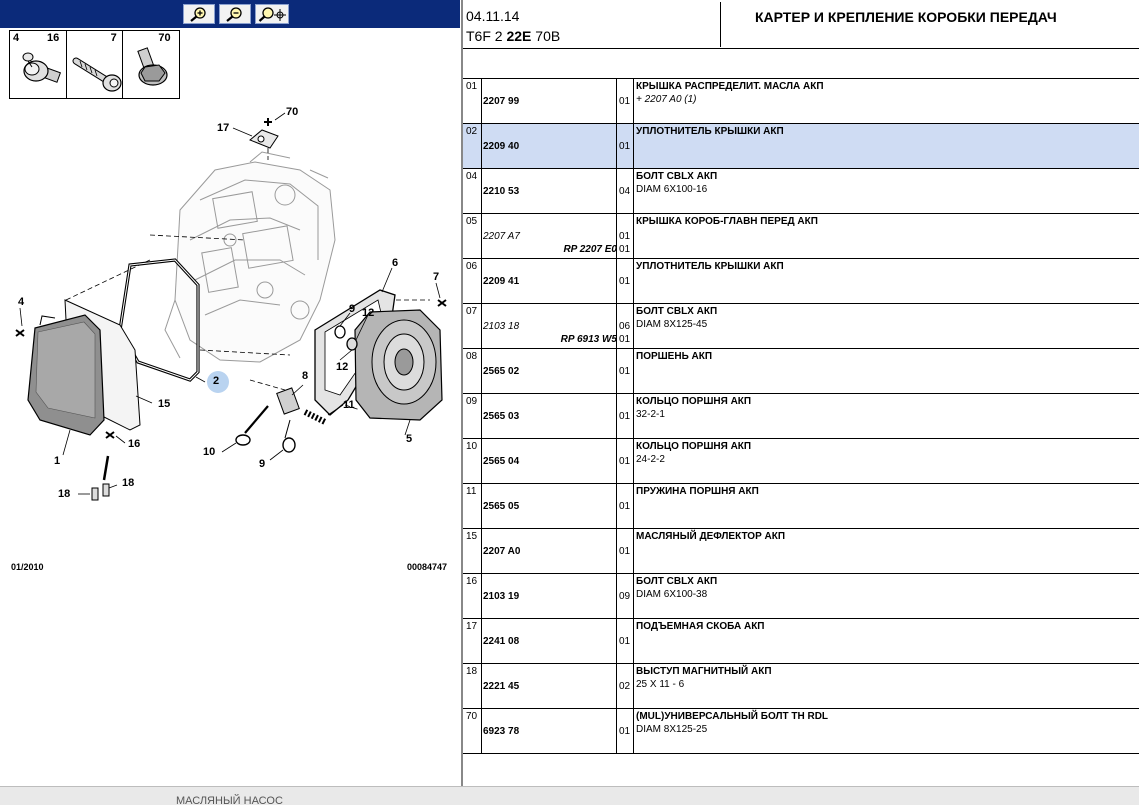  I want to click on bottom-strip: МАСЛЯНЫЙ НАСОС, so click(569, 796).